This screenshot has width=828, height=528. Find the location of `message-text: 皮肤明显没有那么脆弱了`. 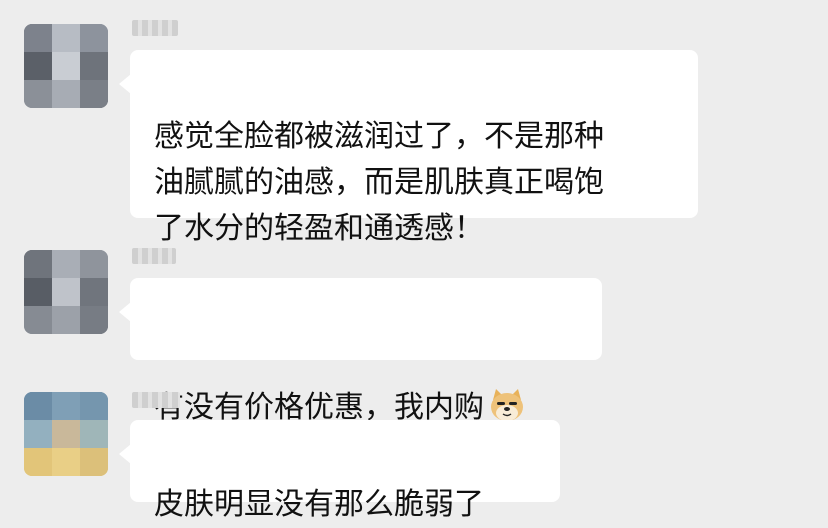

message-text: 皮肤明显没有那么脆弱了 is located at coordinates (319, 504).